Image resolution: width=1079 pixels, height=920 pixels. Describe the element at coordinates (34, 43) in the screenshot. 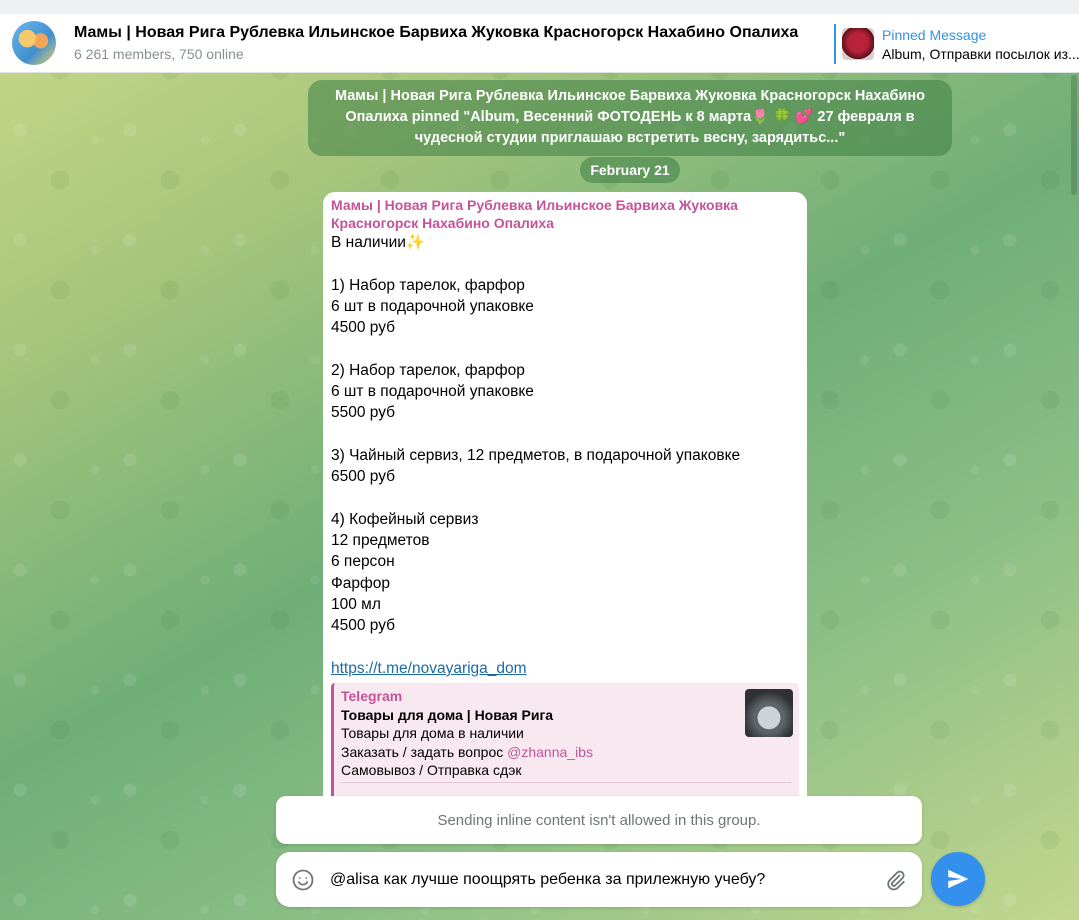

I see `chat-avatar` at that location.